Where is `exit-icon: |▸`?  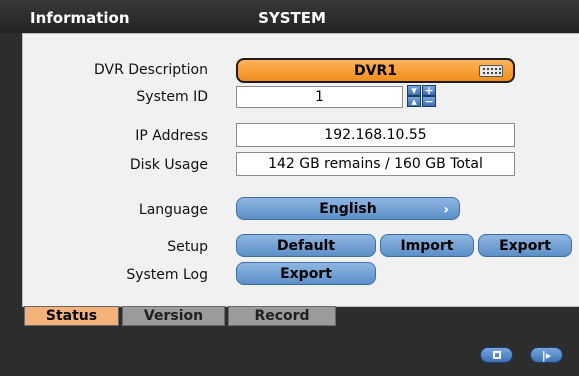 exit-icon: |▸ is located at coordinates (546, 355).